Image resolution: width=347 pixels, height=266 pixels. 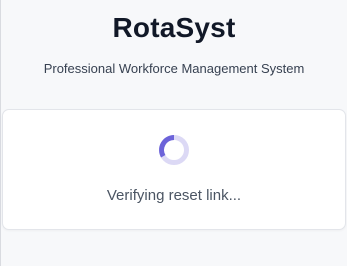 What do you see at coordinates (174, 68) in the screenshot?
I see `app-subtitle: Professional Workforce Management System` at bounding box center [174, 68].